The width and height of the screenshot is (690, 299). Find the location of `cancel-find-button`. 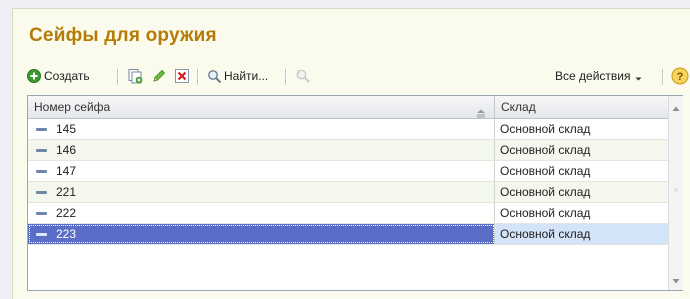

cancel-find-button is located at coordinates (303, 76).